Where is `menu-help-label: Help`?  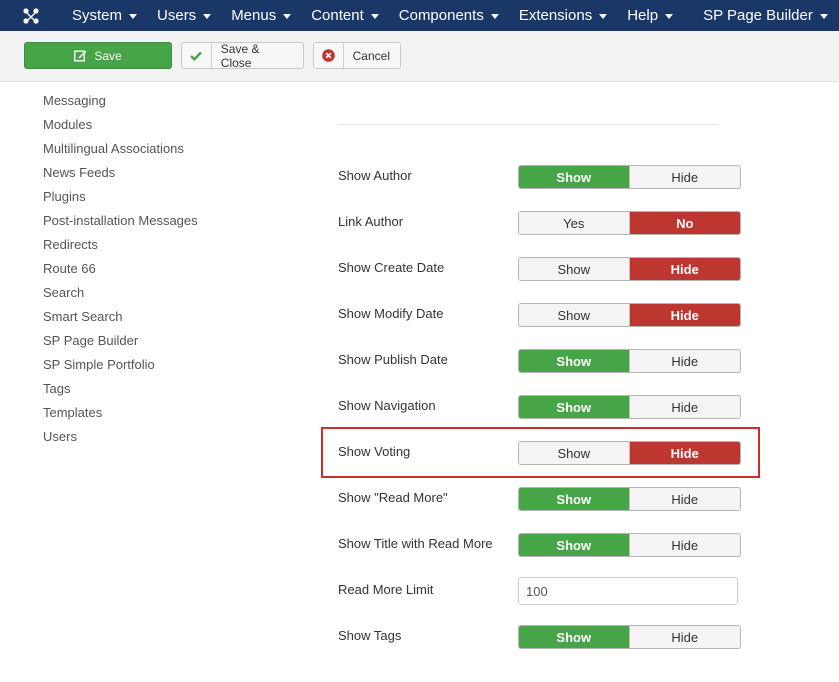
menu-help-label: Help is located at coordinates (643, 15).